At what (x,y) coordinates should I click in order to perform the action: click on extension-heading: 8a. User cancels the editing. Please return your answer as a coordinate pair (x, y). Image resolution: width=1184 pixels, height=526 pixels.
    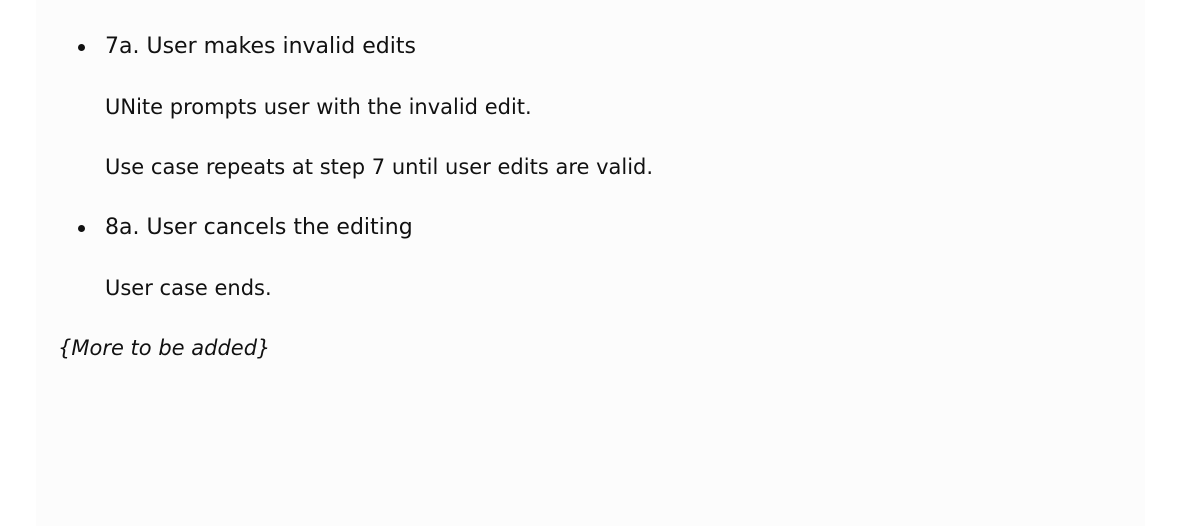
    Looking at the image, I should click on (259, 227).